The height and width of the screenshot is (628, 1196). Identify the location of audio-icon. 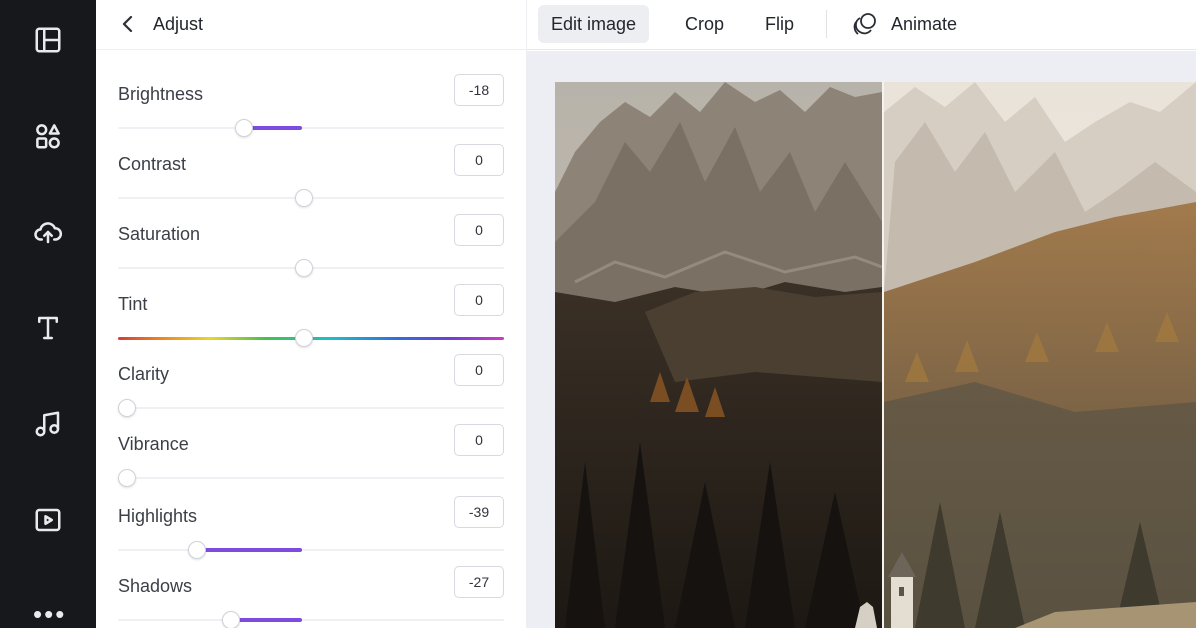
(48, 424).